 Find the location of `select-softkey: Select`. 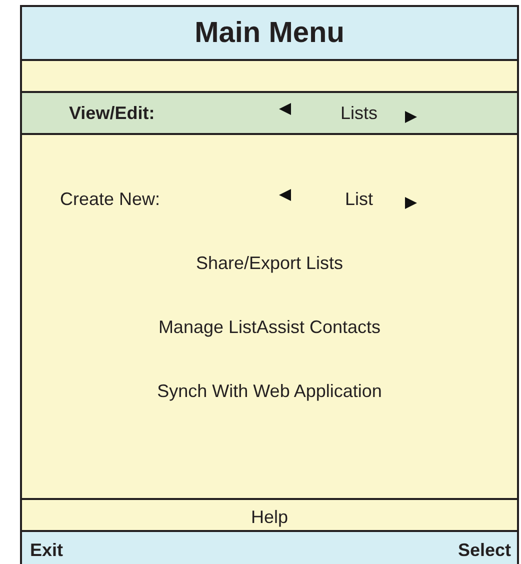

select-softkey: Select is located at coordinates (484, 550).